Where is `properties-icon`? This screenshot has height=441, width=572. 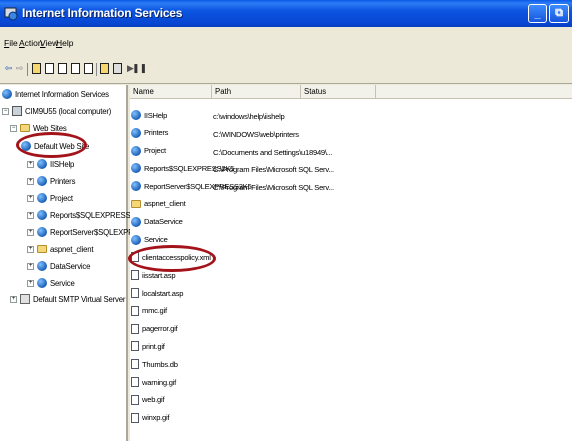 properties-icon is located at coordinates (62, 68).